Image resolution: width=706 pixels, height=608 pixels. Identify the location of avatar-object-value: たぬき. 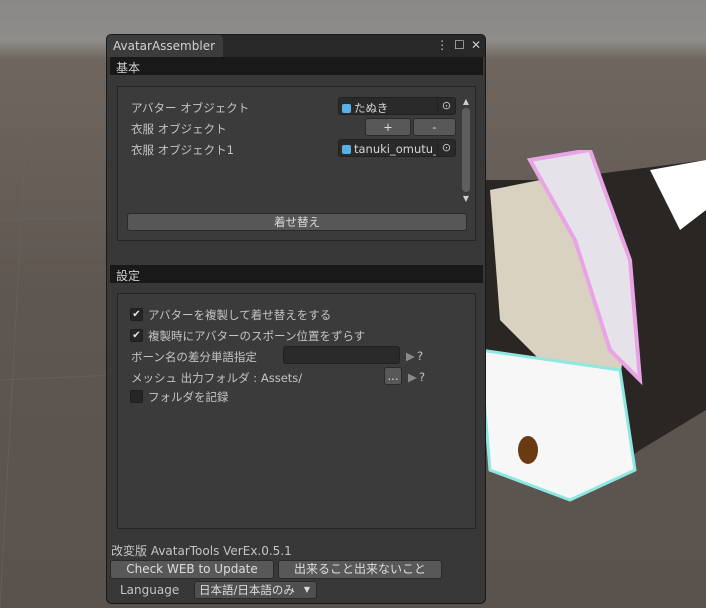
(371, 108).